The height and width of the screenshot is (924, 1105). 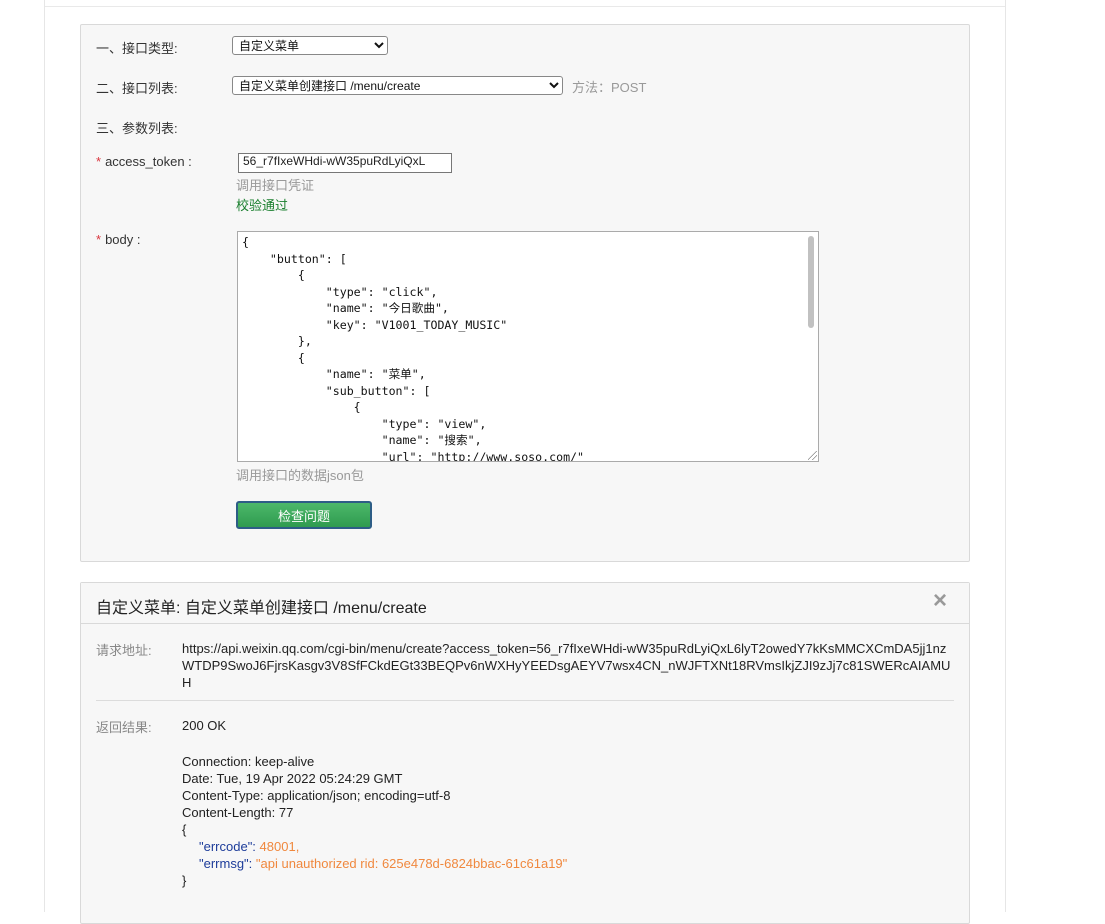 What do you see at coordinates (124, 650) in the screenshot?
I see `request-url-label: 请求地址:` at bounding box center [124, 650].